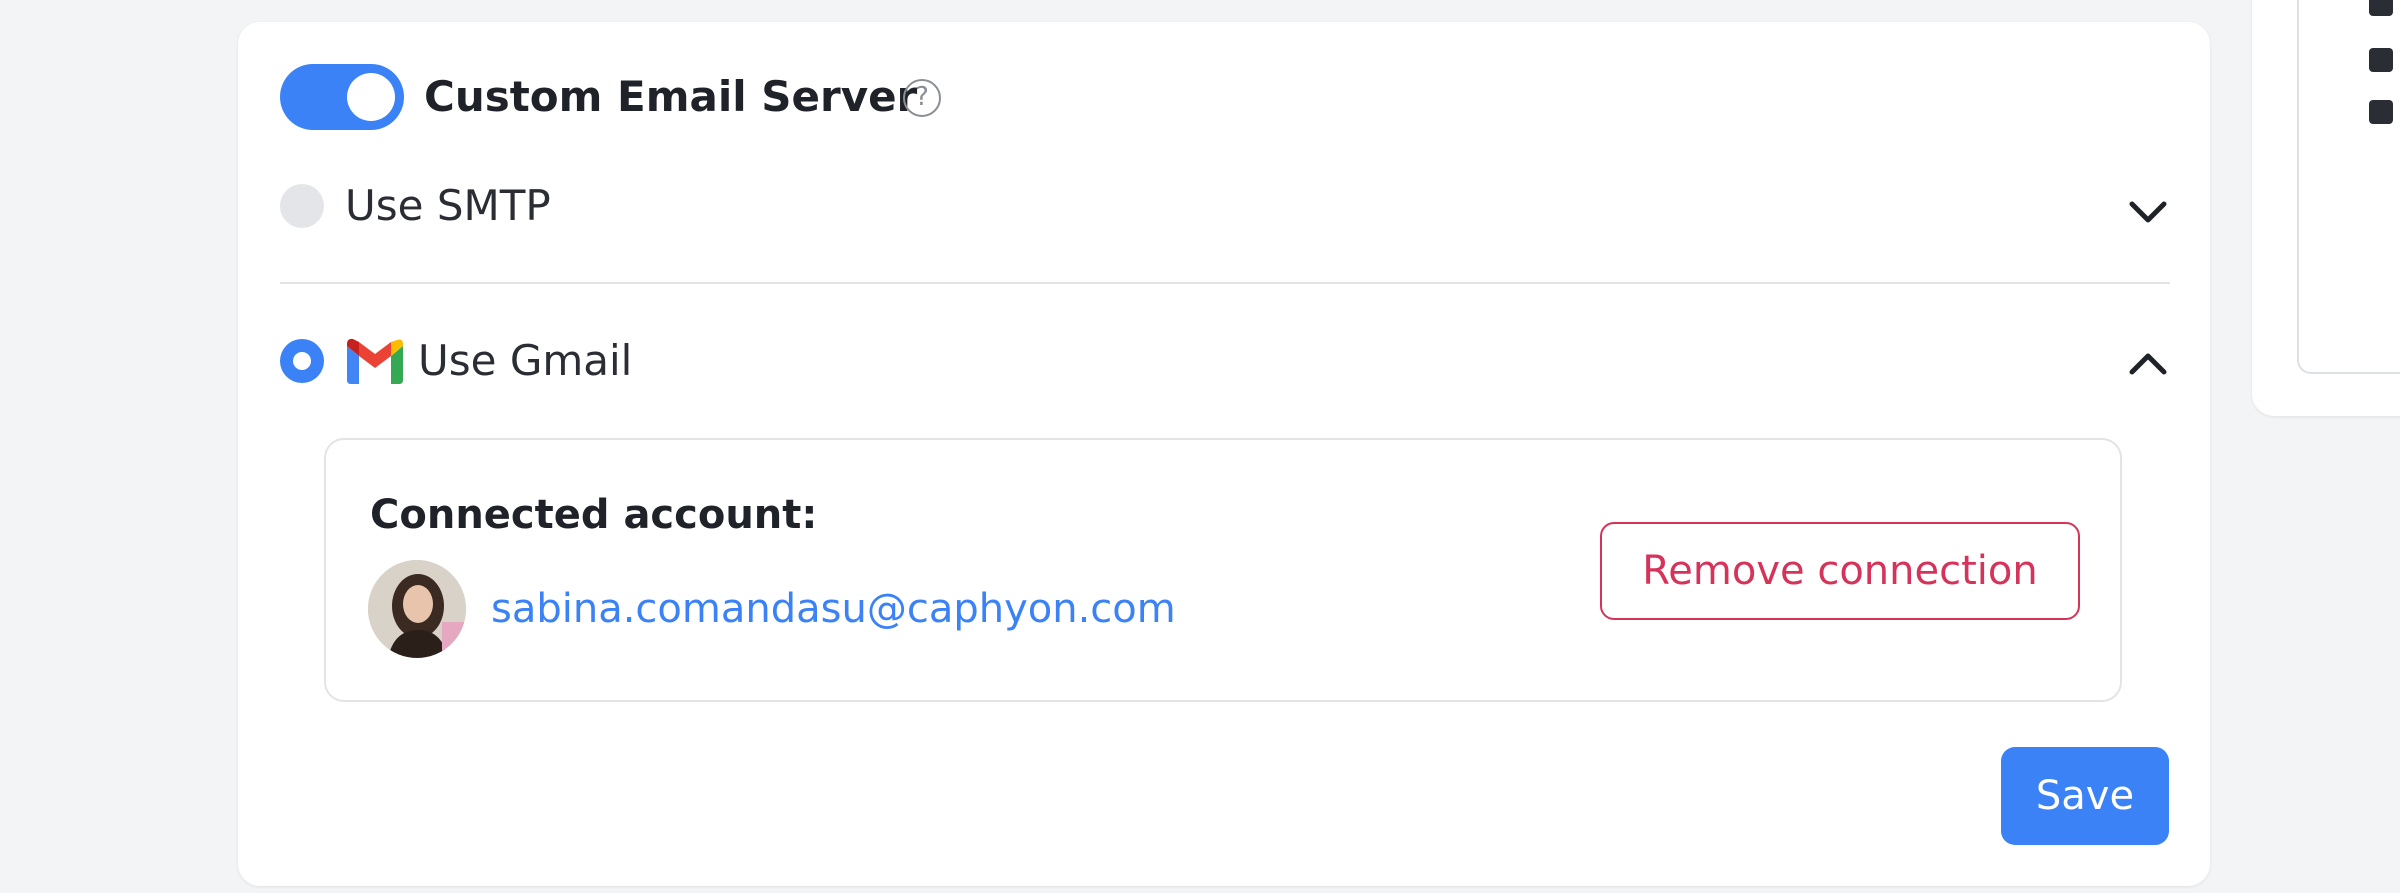  What do you see at coordinates (302, 206) in the screenshot?
I see `smtp-radio` at bounding box center [302, 206].